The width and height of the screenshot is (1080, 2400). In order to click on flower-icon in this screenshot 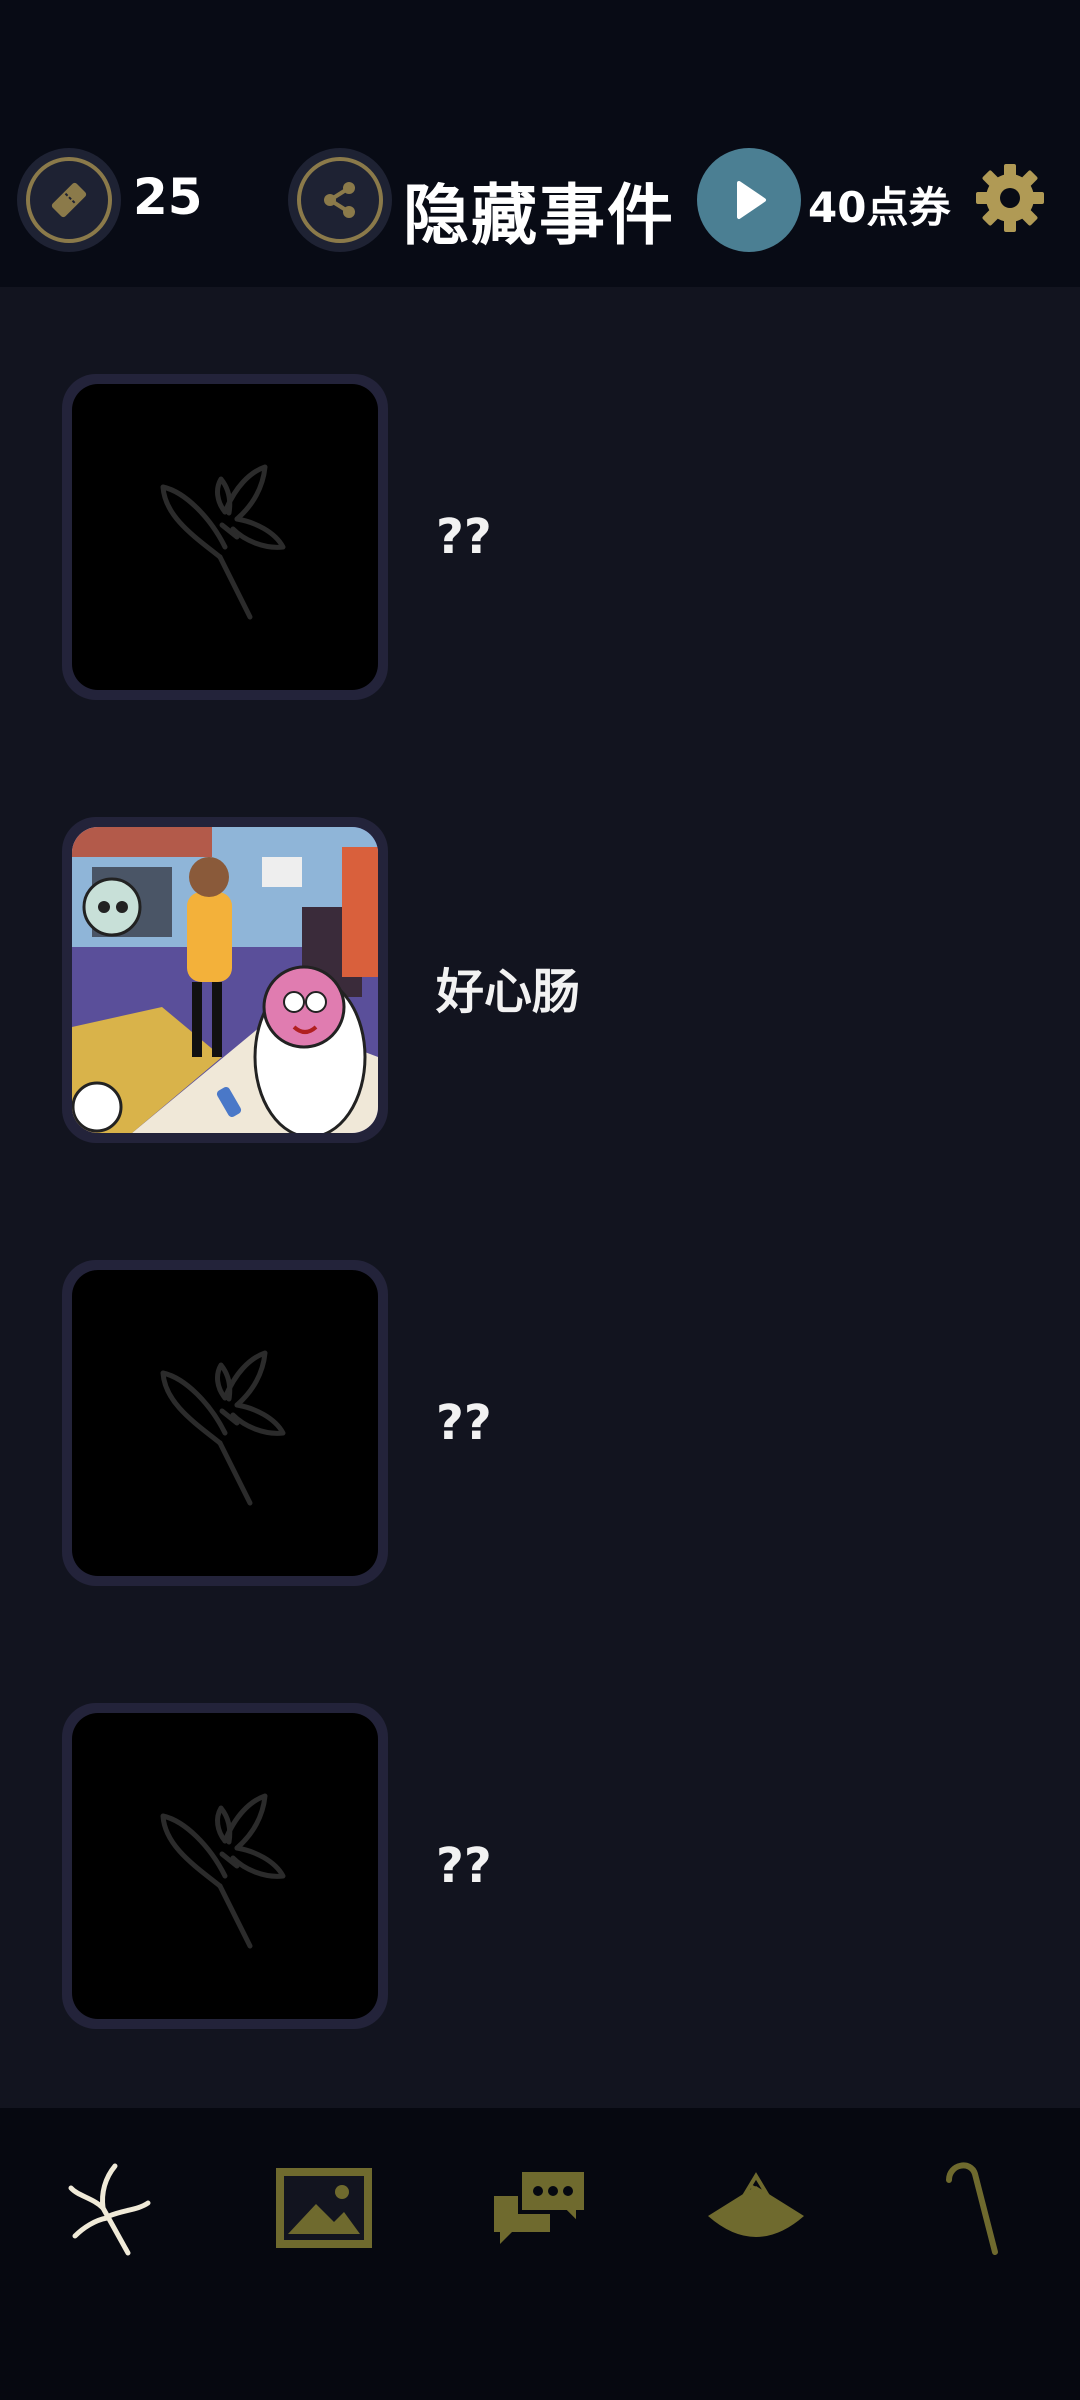, I will do `click(109, 2209)`.